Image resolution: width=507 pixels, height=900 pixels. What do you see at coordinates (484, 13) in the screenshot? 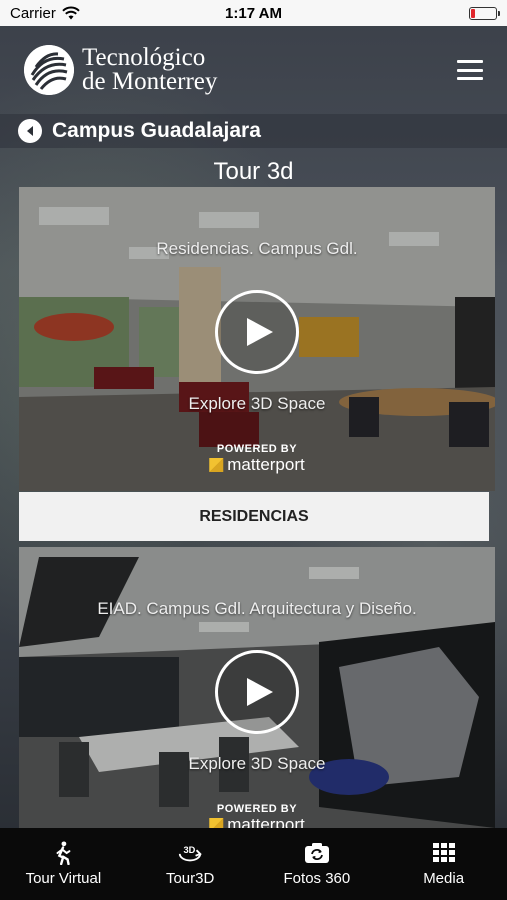
I see `battery-icon` at bounding box center [484, 13].